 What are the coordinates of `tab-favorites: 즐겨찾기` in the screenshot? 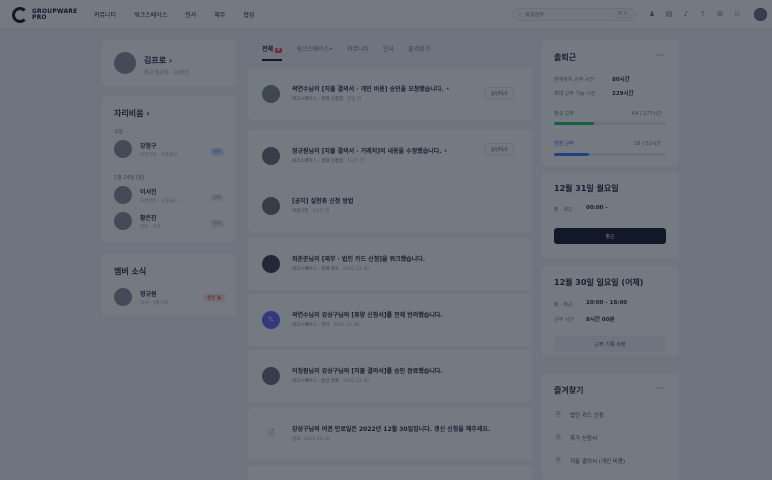 It's located at (419, 52).